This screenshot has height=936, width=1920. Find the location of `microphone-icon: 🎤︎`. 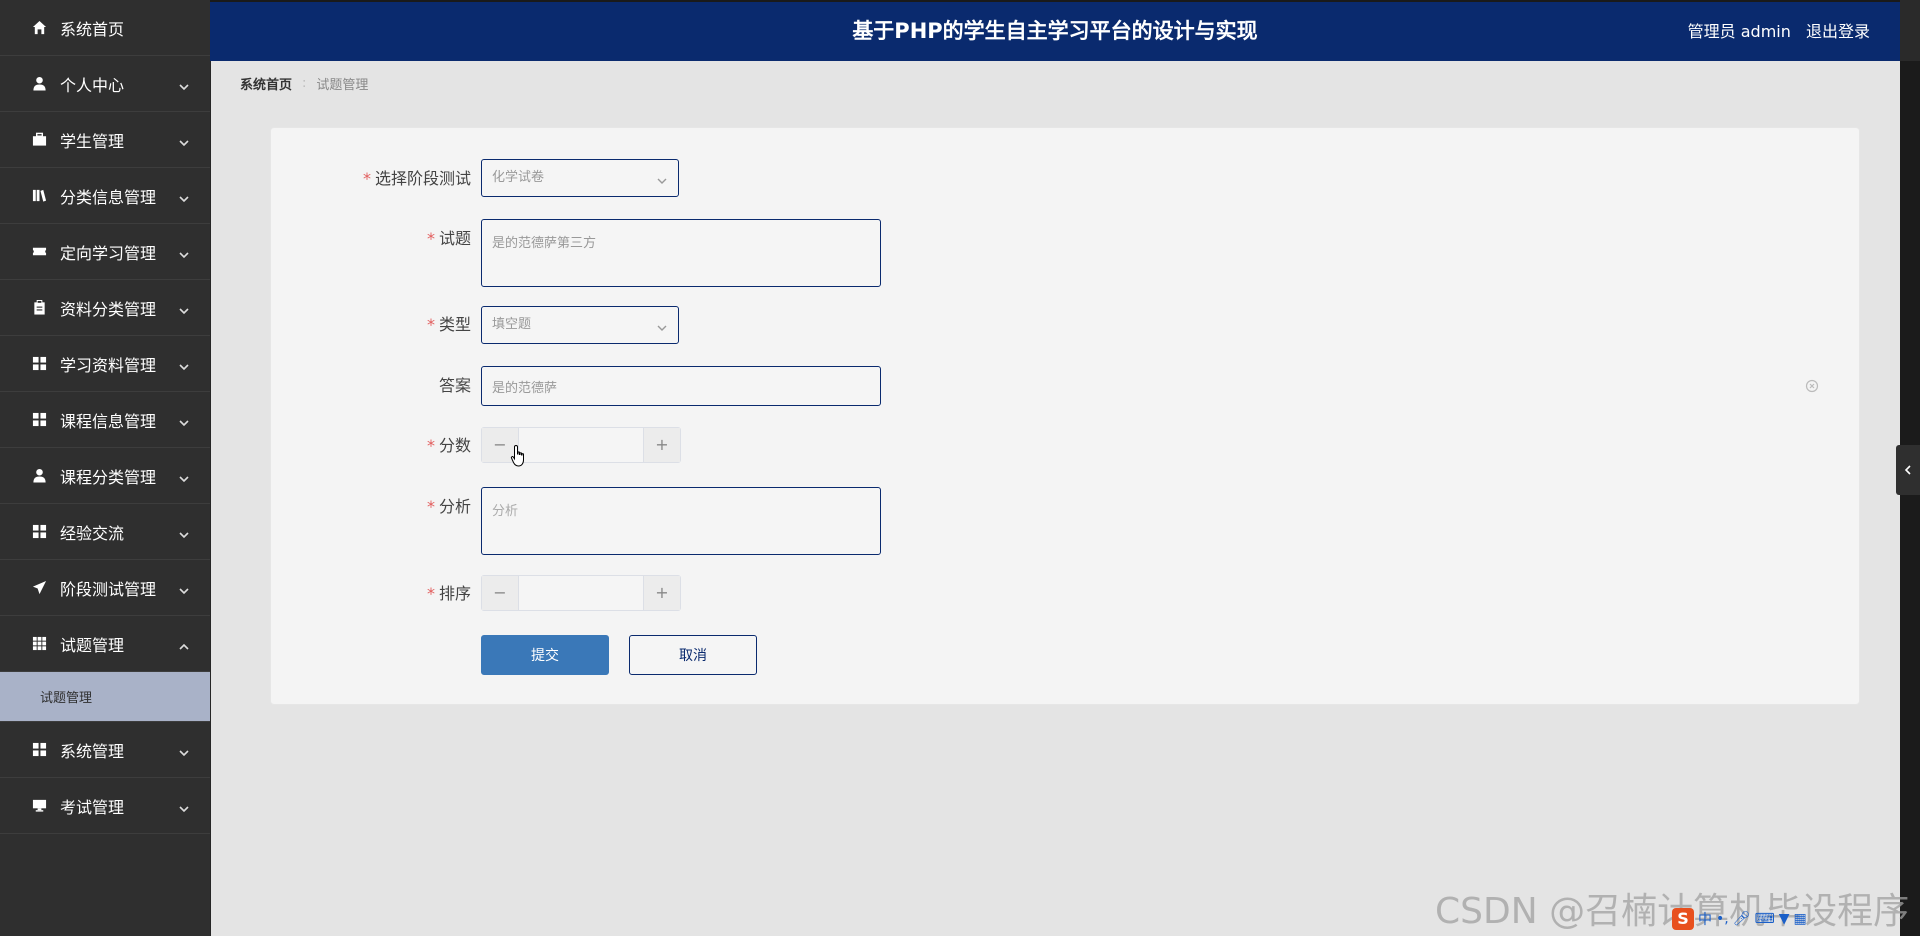

microphone-icon: 🎤︎ is located at coordinates (1742, 919).